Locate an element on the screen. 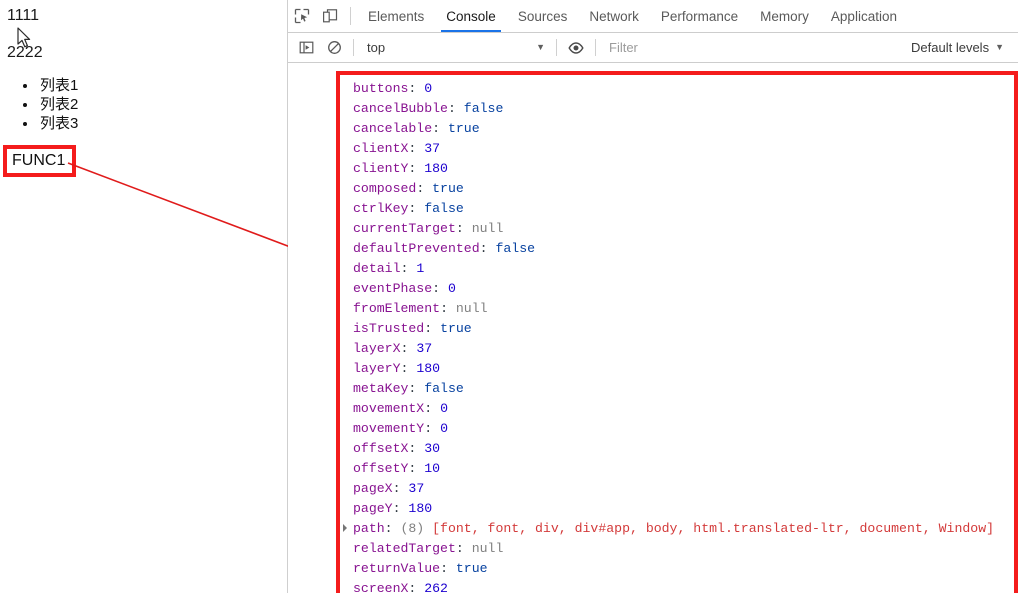  console-filter-bar: top ▼ Default levels ▼ is located at coordinates (653, 48).